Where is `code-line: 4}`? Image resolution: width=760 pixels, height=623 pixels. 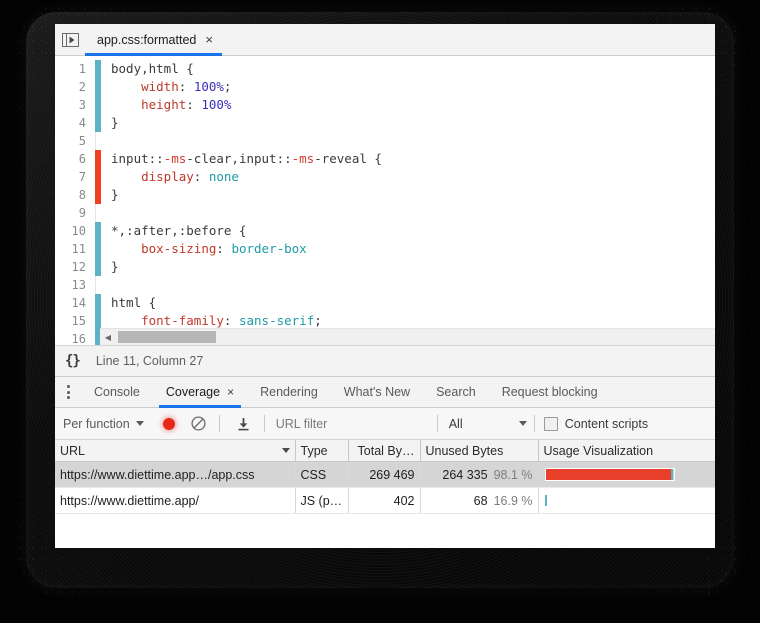 code-line: 4} is located at coordinates (385, 123).